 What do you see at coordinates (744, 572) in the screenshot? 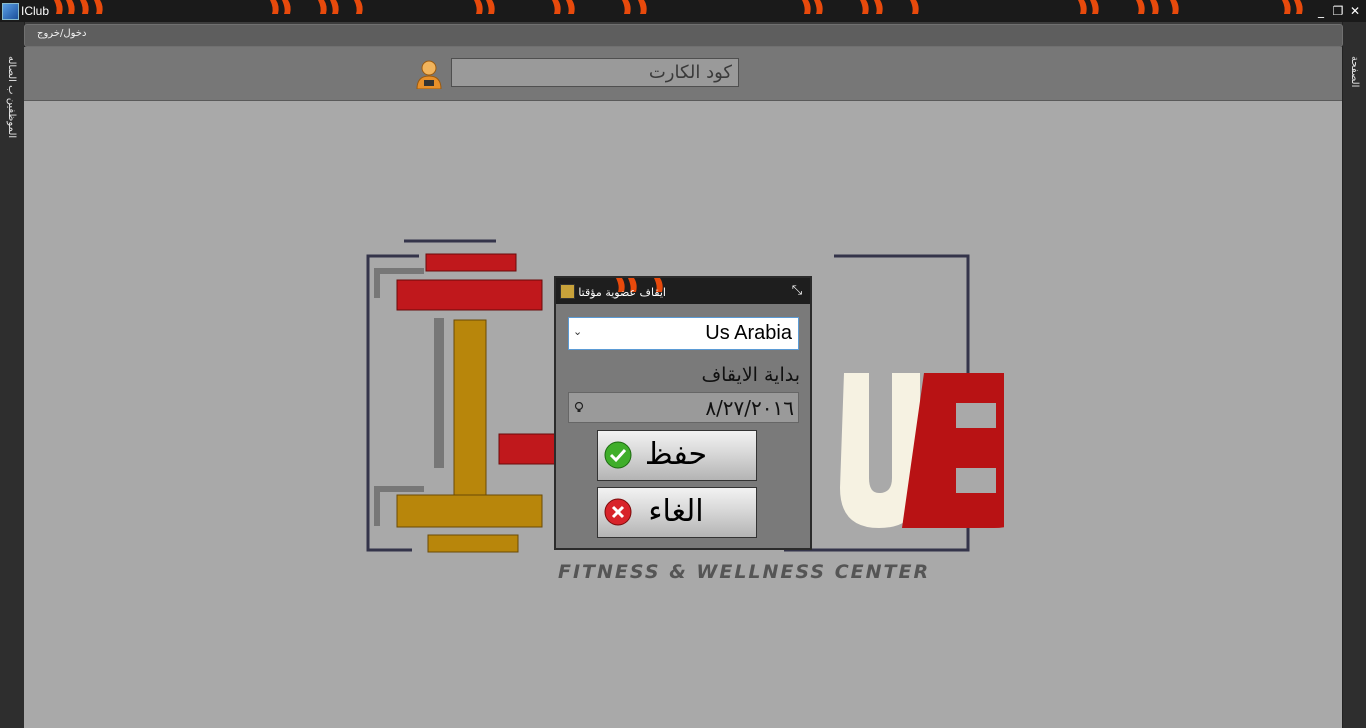
I see `logo-tagline: FITNESS & WELLNESS CENTER` at bounding box center [744, 572].